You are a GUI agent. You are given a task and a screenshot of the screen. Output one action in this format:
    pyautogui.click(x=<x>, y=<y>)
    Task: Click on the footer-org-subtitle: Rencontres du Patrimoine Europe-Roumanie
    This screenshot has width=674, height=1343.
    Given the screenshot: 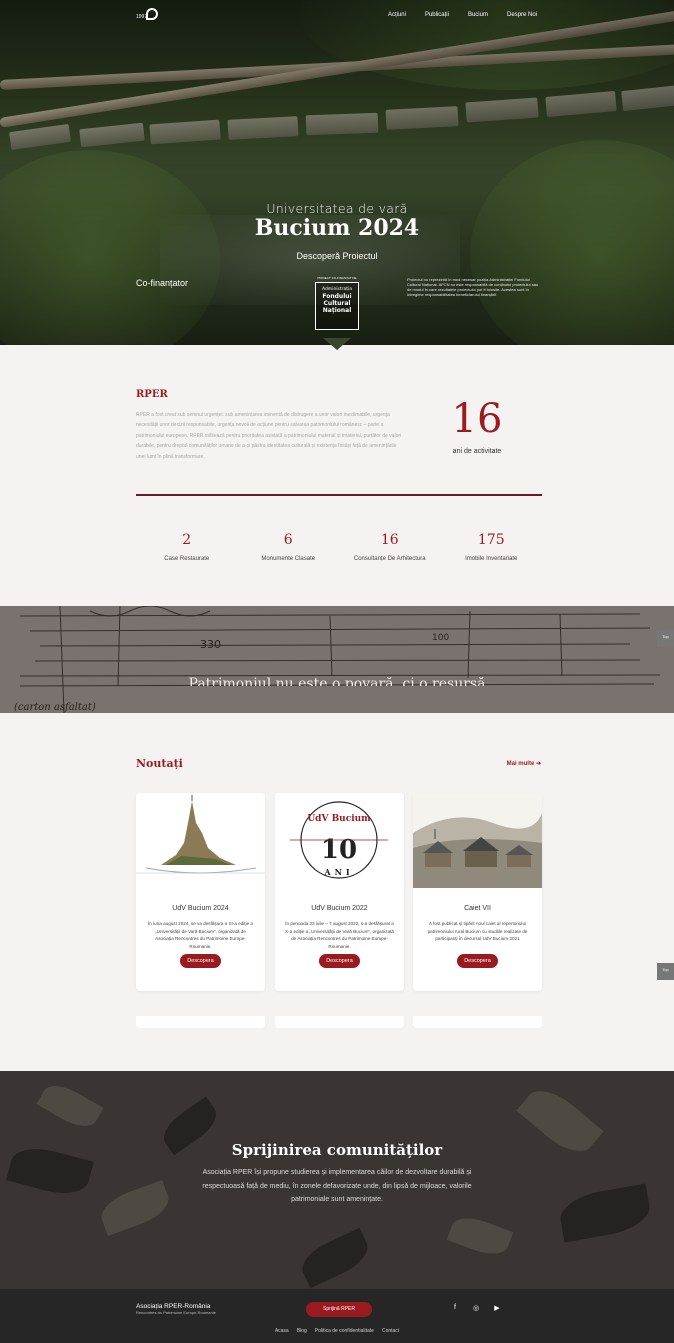 What is the action you would take?
    pyautogui.click(x=176, y=1312)
    